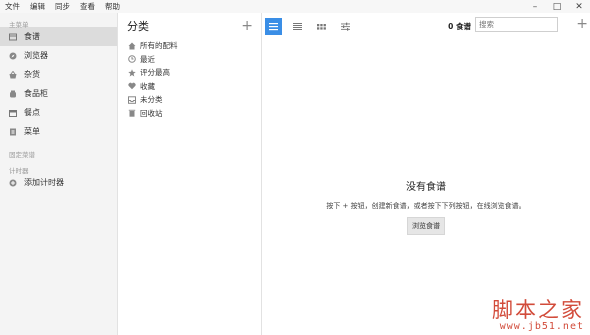  What do you see at coordinates (58, 112) in the screenshot?
I see `sidebar-item-meals: 餐点` at bounding box center [58, 112].